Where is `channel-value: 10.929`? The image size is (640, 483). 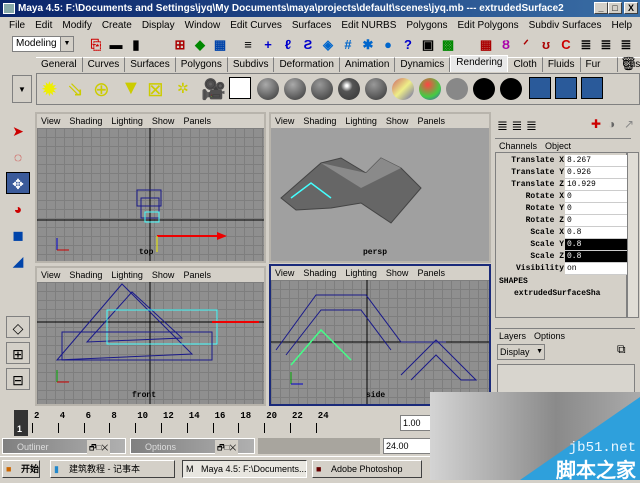
channel-value: 10.929 is located at coordinates (597, 185).